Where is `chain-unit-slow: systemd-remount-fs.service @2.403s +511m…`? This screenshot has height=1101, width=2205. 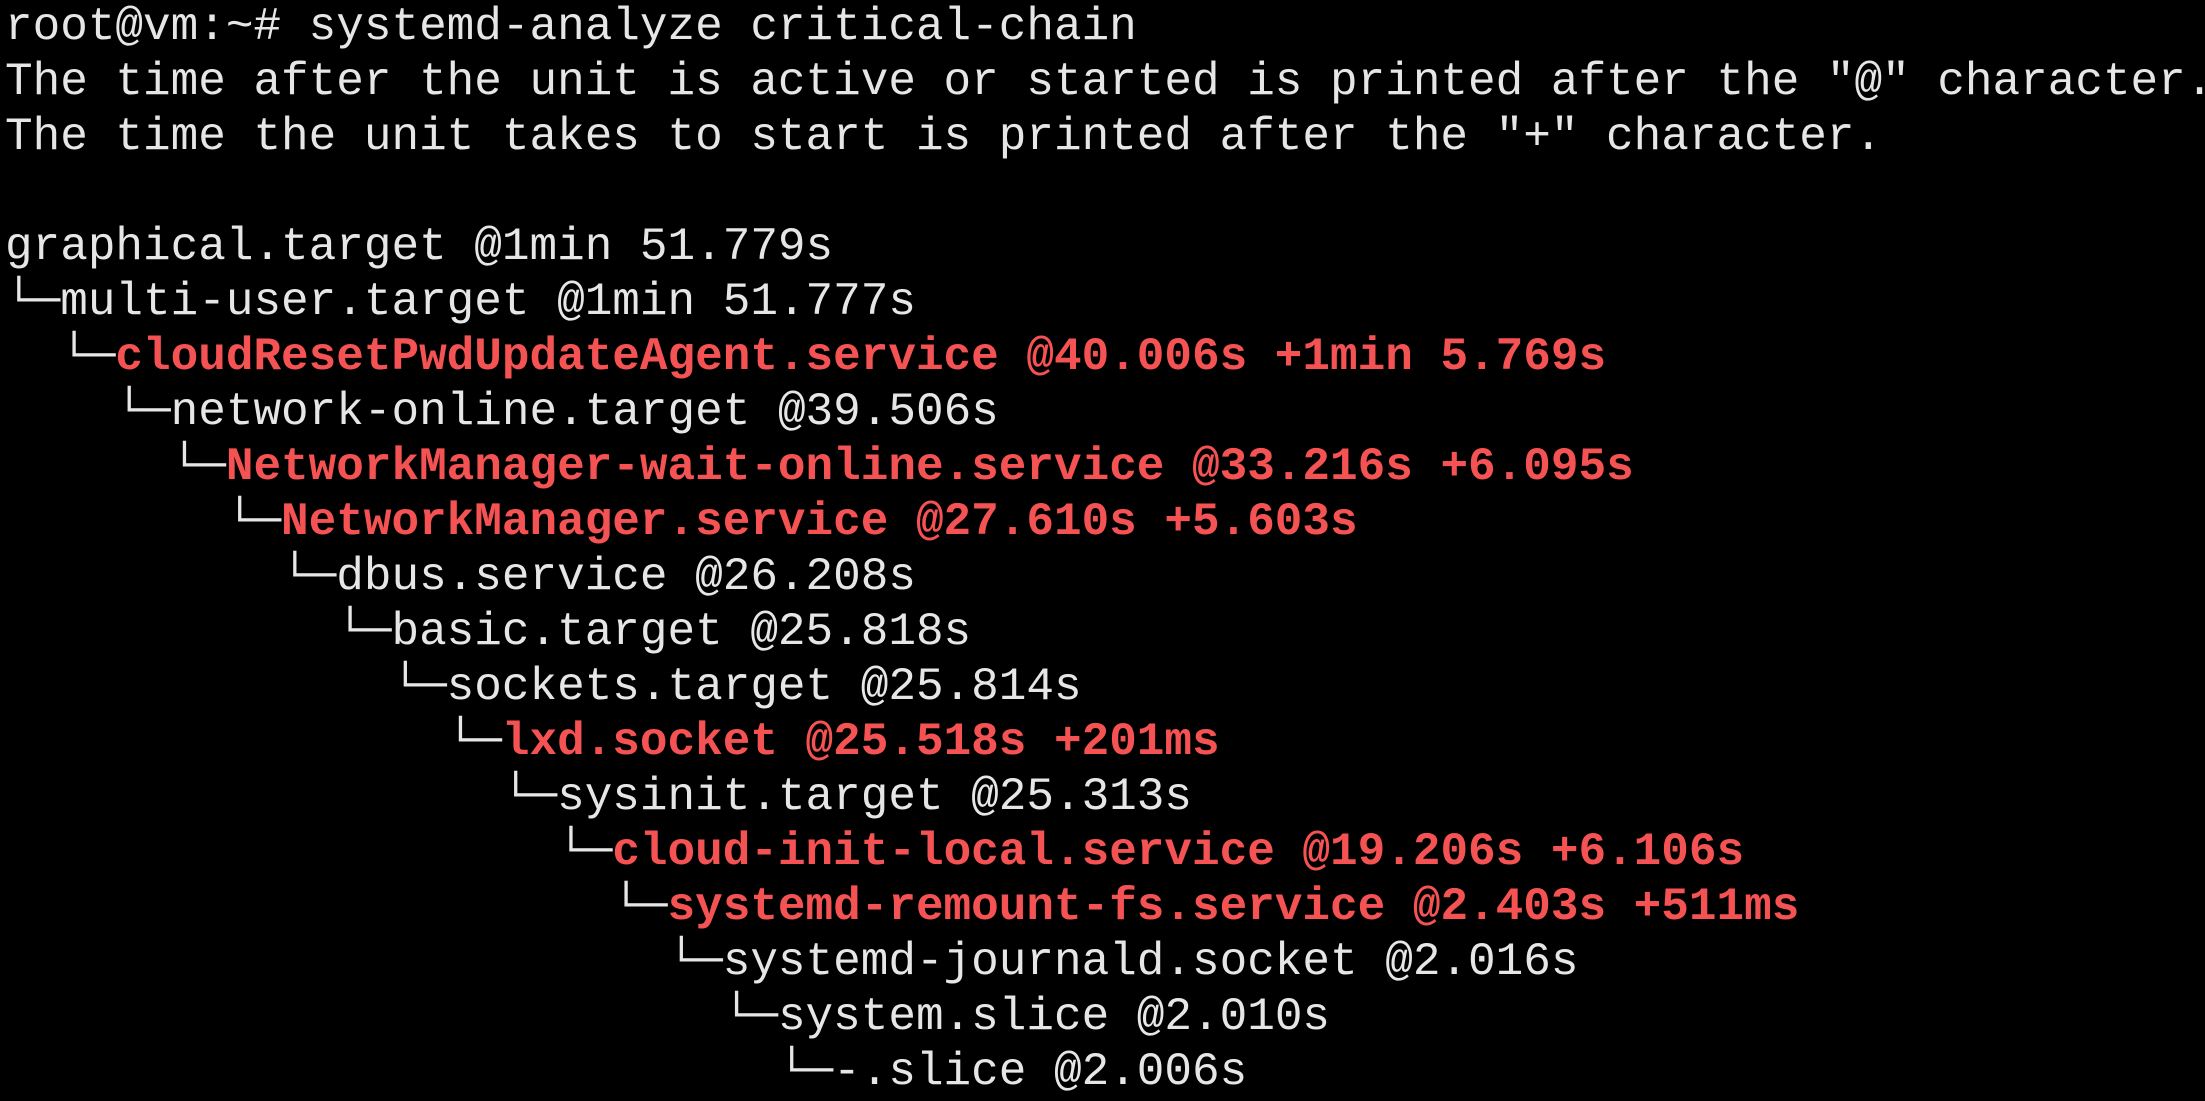
chain-unit-slow: systemd-remount-fs.service @2.403s +511m… is located at coordinates (1233, 907).